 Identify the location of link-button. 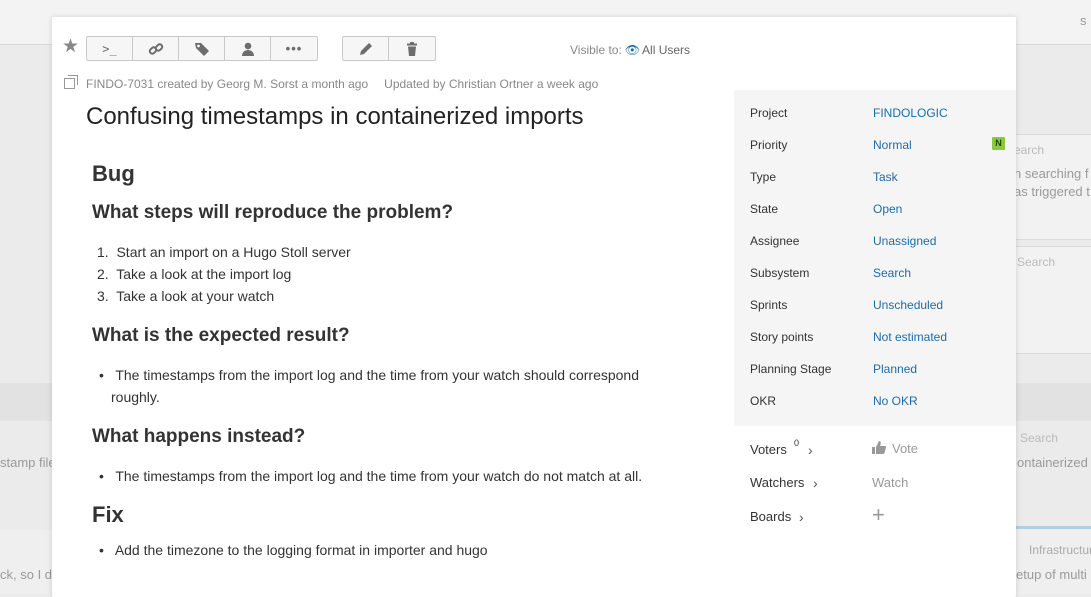
(156, 48).